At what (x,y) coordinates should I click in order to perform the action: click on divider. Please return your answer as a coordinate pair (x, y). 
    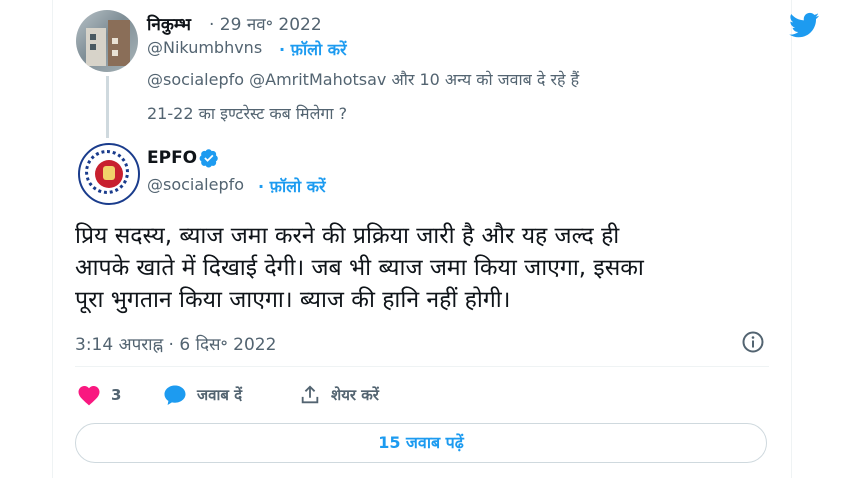
    Looking at the image, I should click on (422, 366).